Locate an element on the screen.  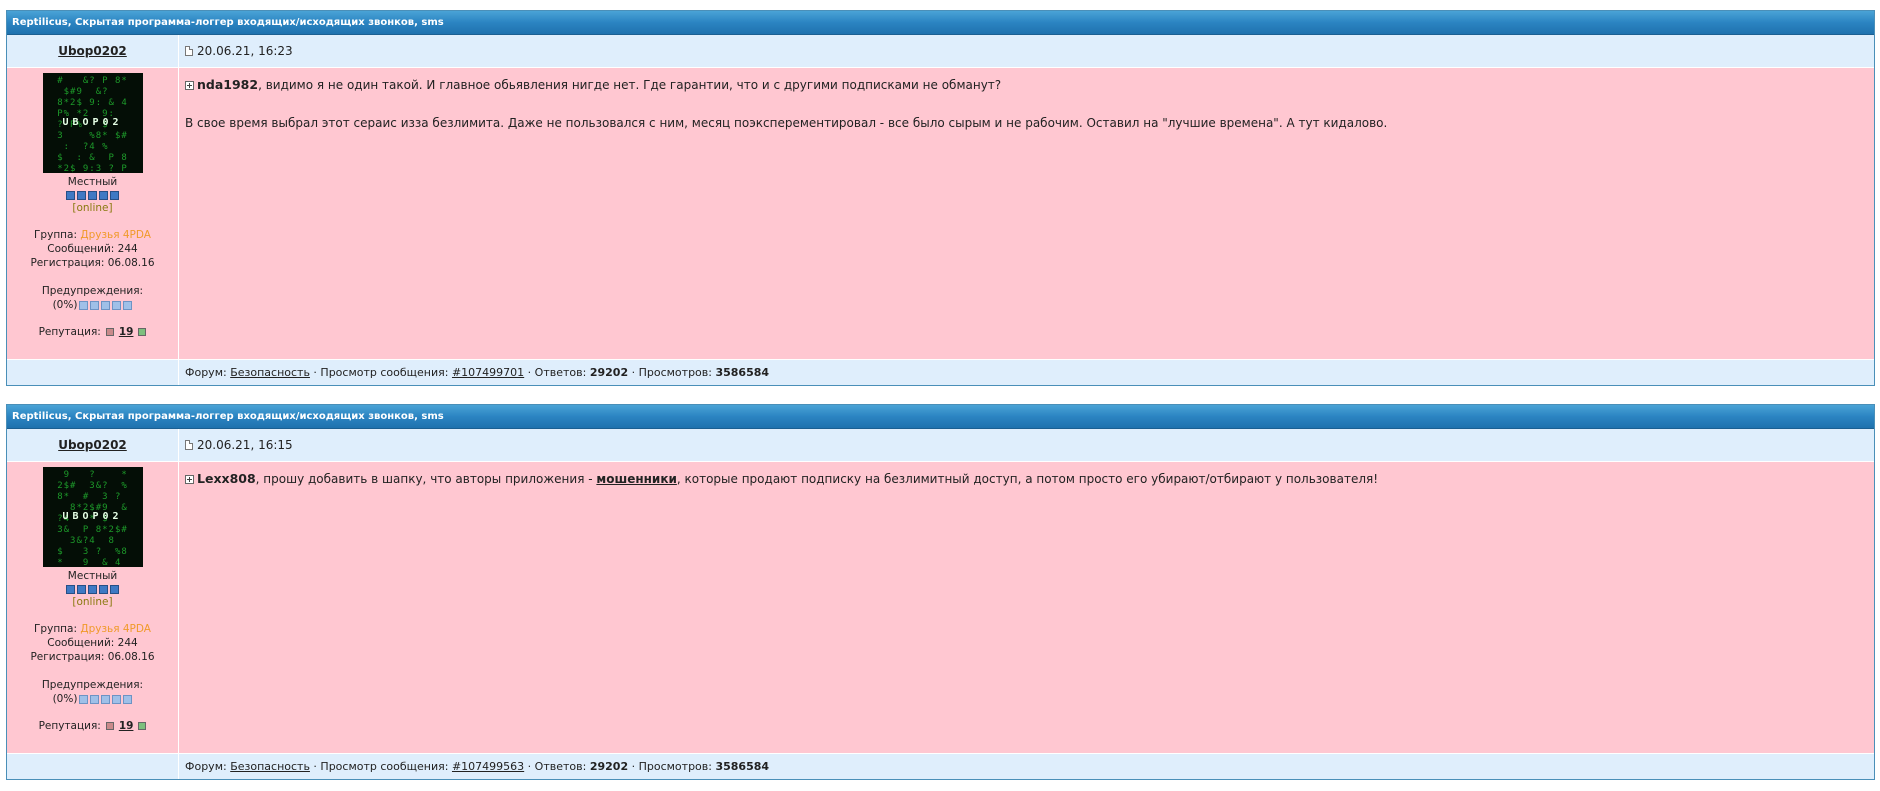
post-header: Ubop0202 20.06.21, 16:23 is located at coordinates (940, 51).